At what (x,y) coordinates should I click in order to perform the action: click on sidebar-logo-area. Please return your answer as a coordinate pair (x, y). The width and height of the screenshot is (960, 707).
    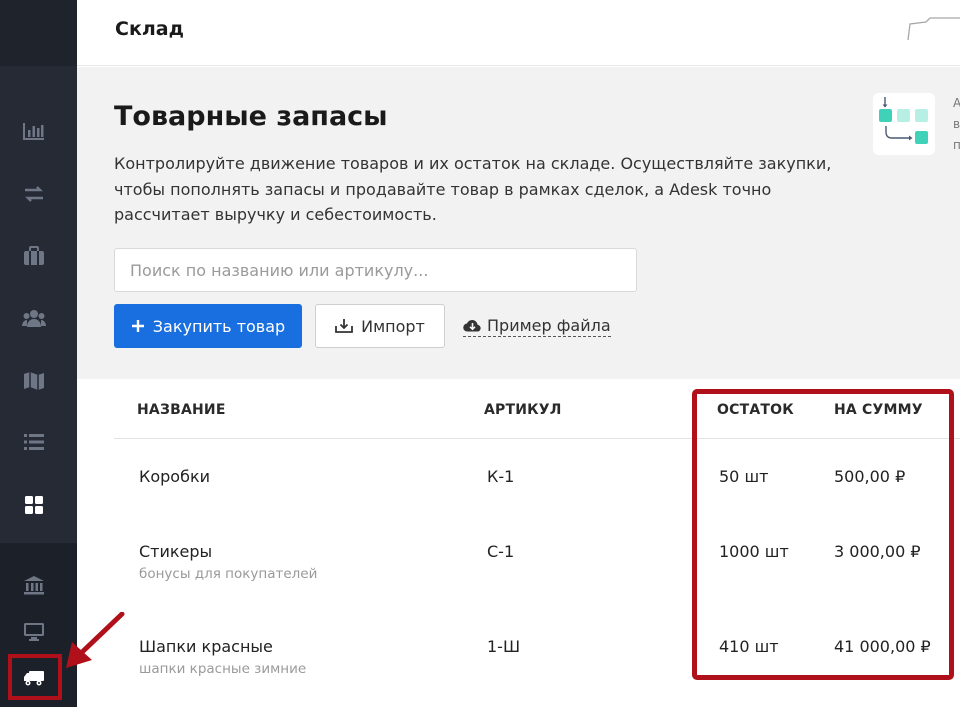
    Looking at the image, I should click on (38, 33).